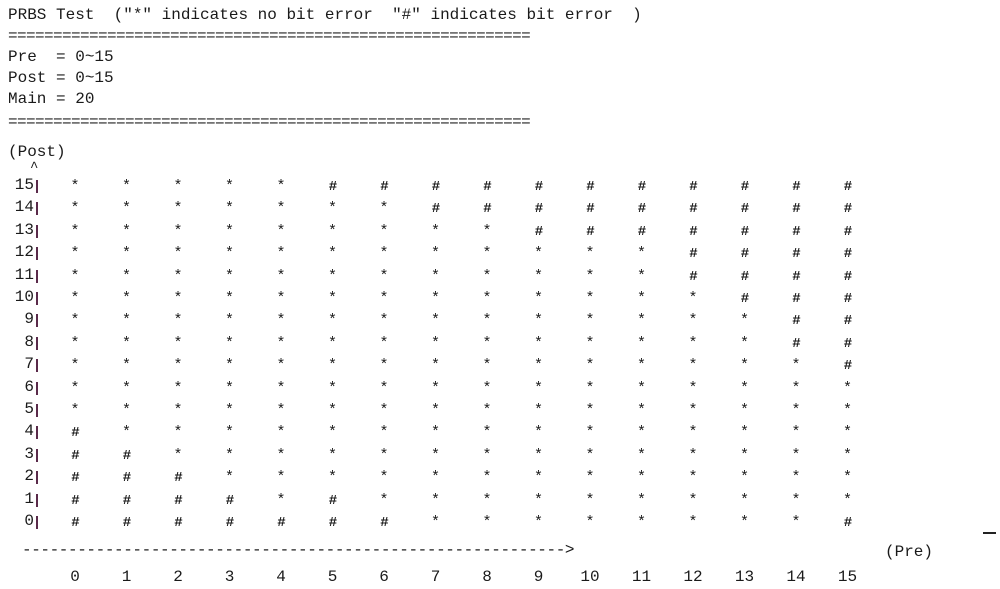  What do you see at coordinates (29, 431) in the screenshot?
I see `row-label-post-4: 4` at bounding box center [29, 431].